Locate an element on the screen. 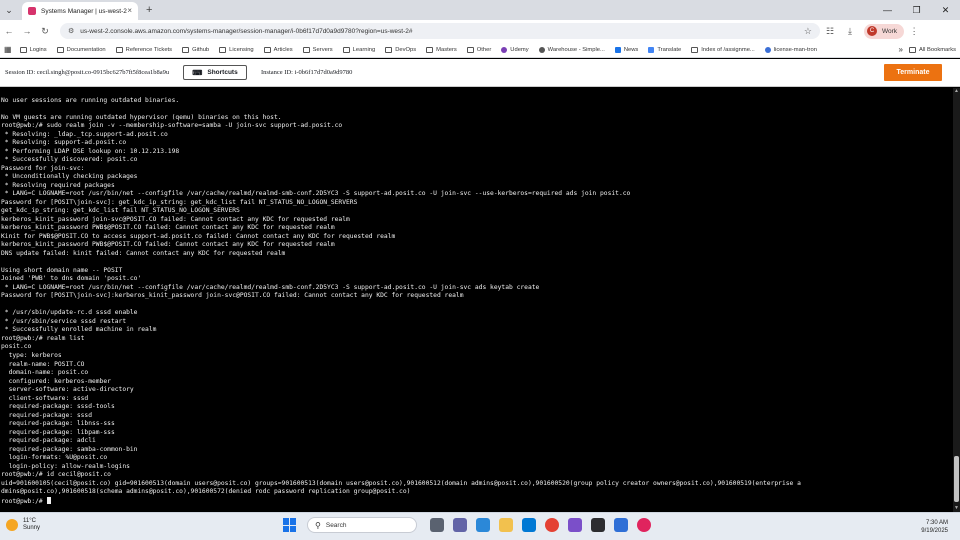 The image size is (960, 540). close-tab-icon: × is located at coordinates (129, 10).